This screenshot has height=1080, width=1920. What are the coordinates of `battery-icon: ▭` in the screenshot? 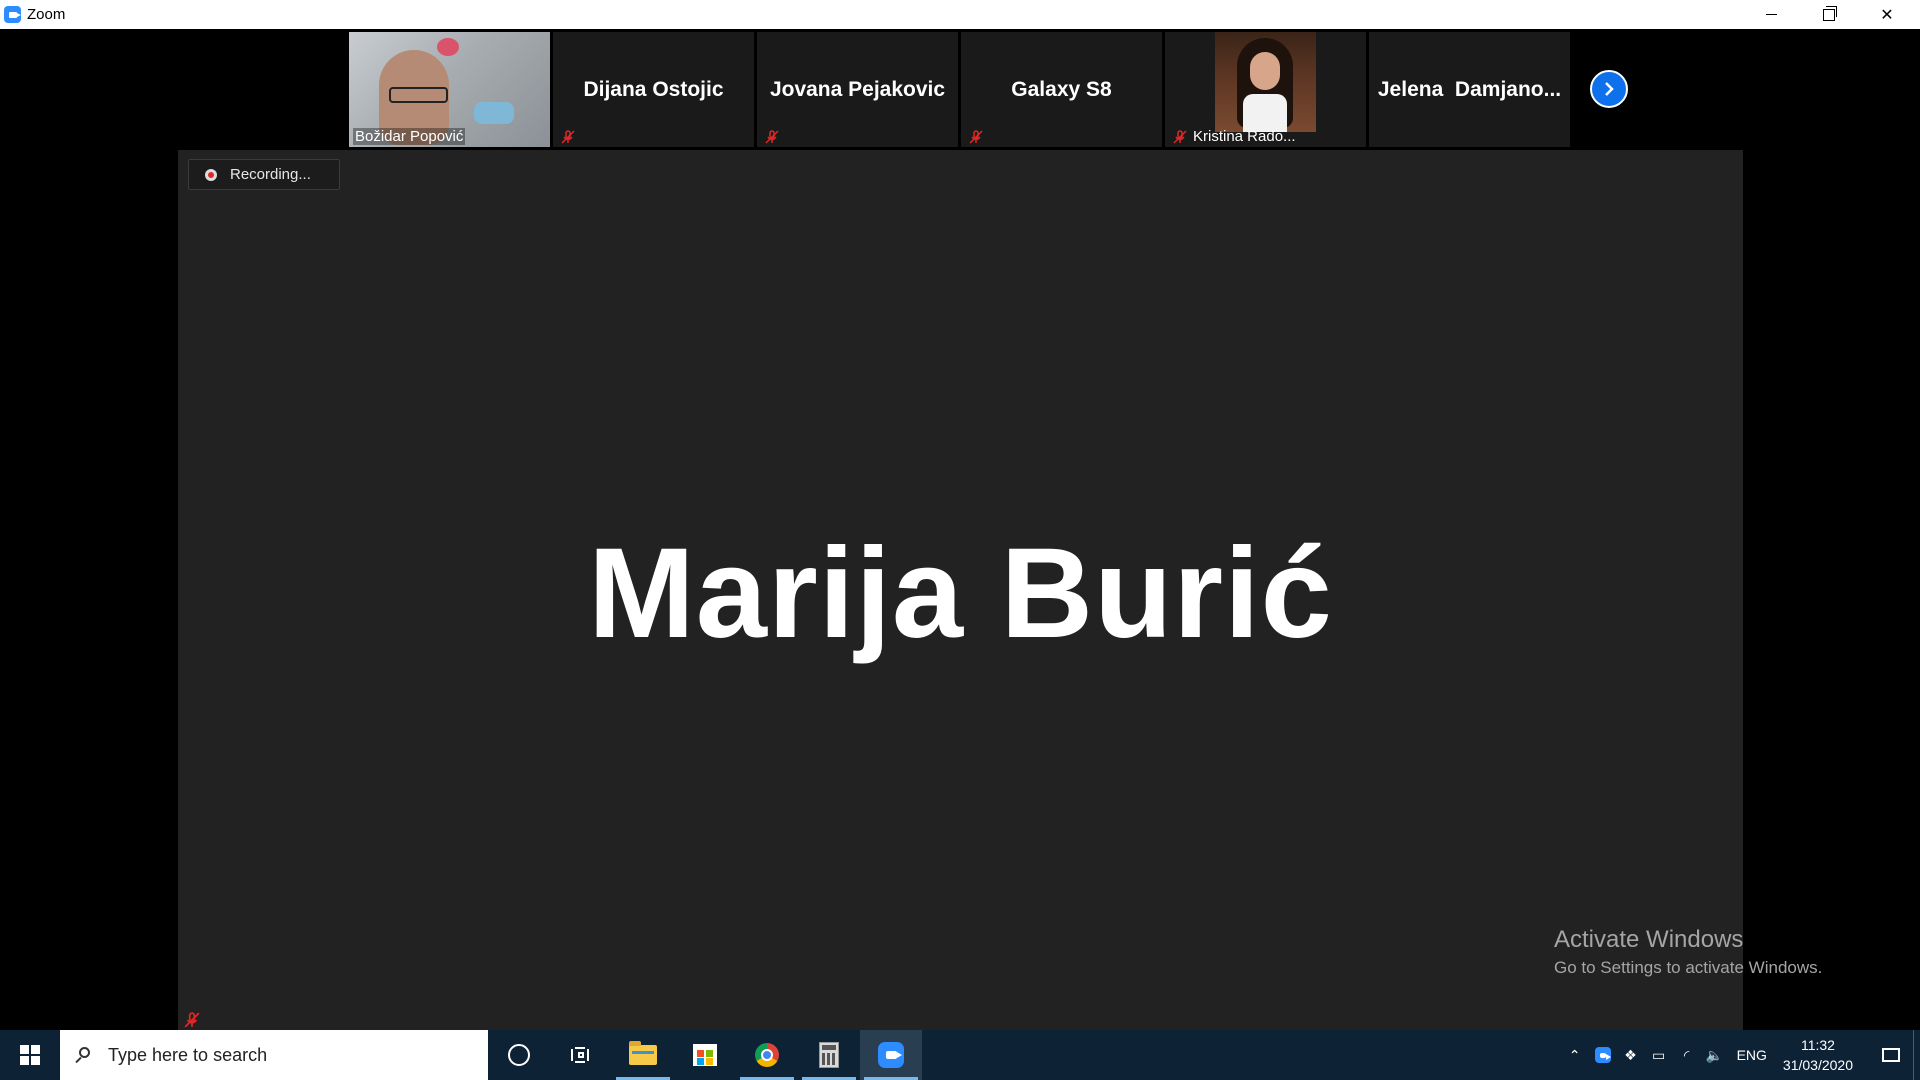 It's located at (1658, 1054).